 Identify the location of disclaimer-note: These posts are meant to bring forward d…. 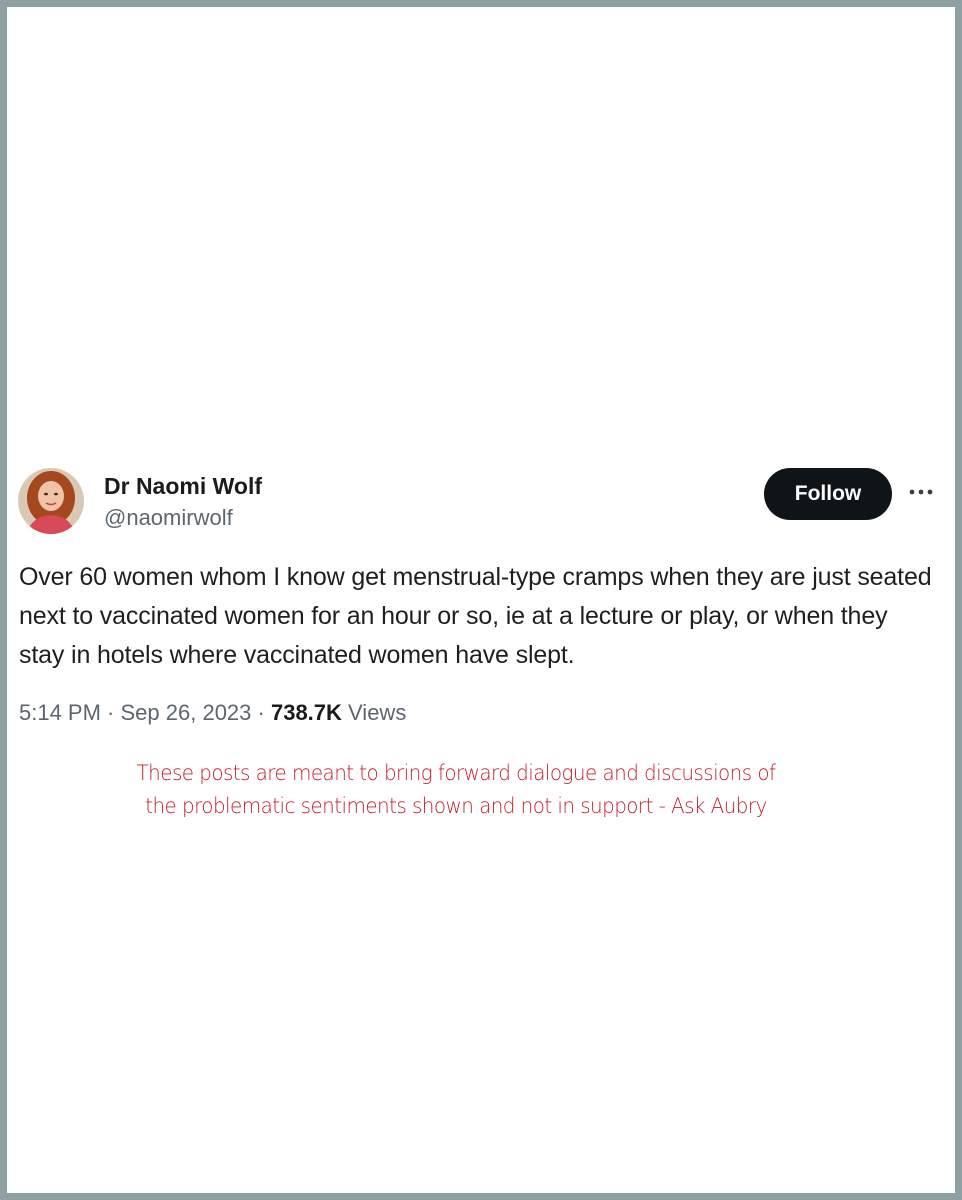
(456, 790).